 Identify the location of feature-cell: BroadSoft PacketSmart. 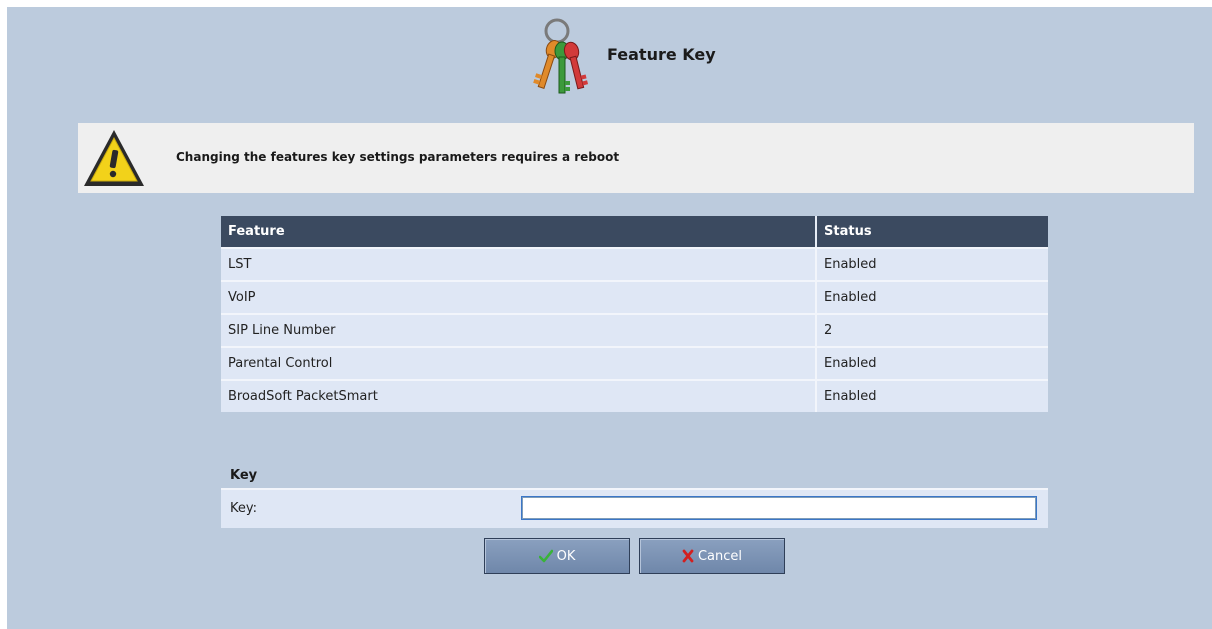
(519, 395).